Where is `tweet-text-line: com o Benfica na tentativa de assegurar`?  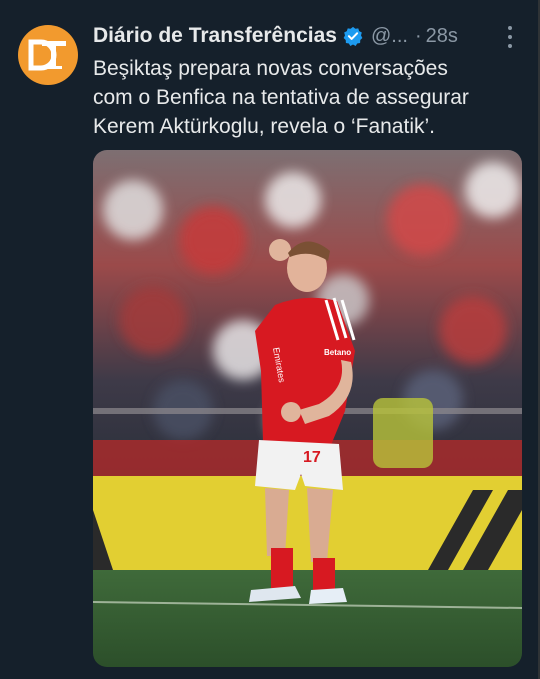 tweet-text-line: com o Benfica na tentativa de assegurar is located at coordinates (281, 97).